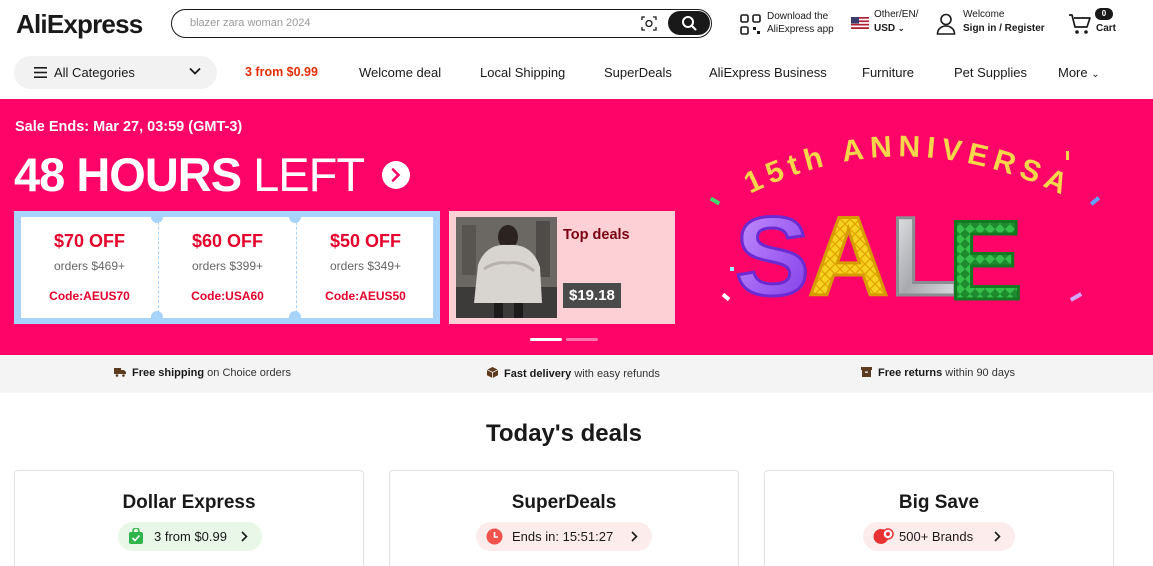 Image resolution: width=1153 pixels, height=566 pixels. What do you see at coordinates (800, 29) in the screenshot?
I see `app-download-line2: AliExpress app` at bounding box center [800, 29].